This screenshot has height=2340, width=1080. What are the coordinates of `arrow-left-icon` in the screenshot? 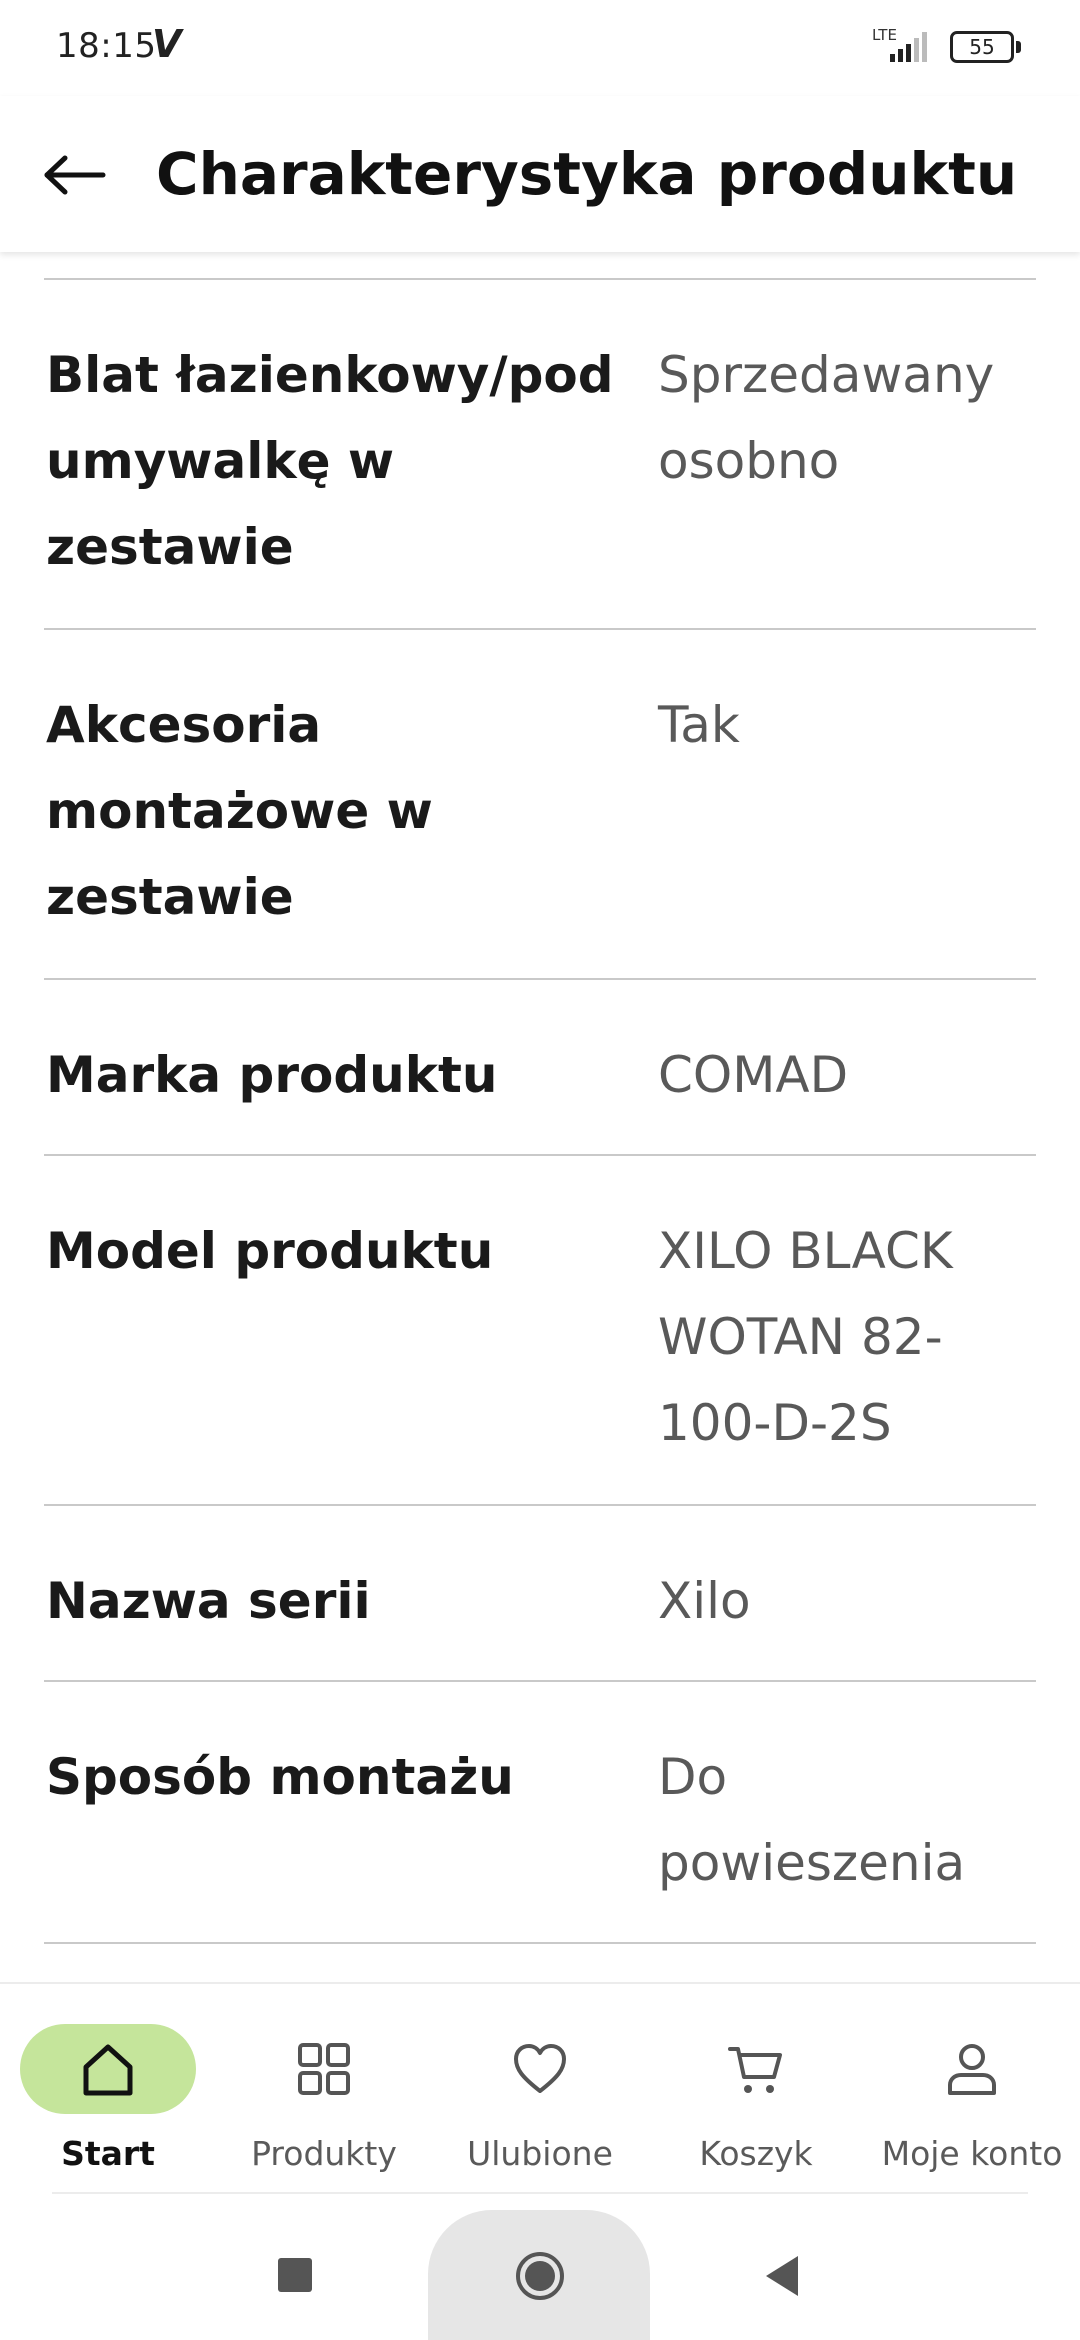 It's located at (75, 175).